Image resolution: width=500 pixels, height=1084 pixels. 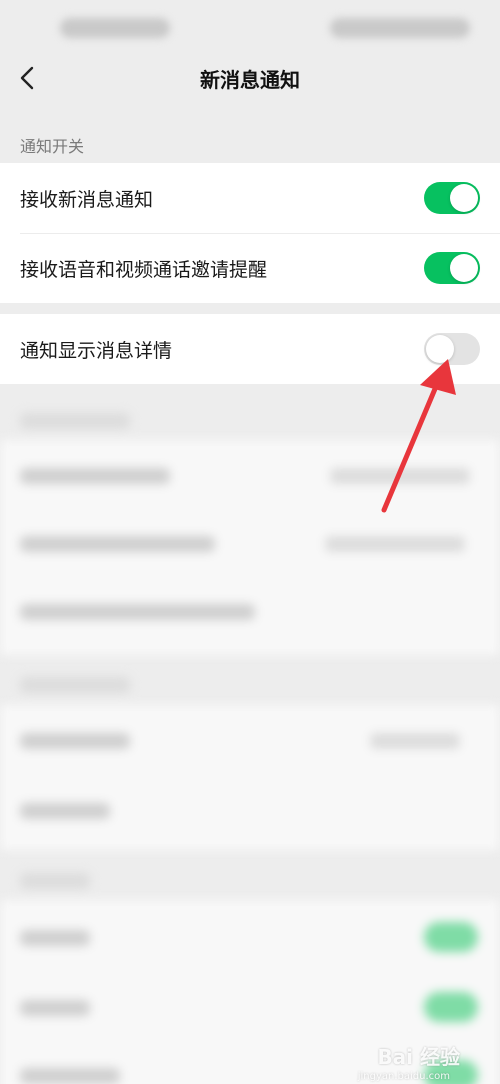 I want to click on watermark-logo: Bai 经验, so click(x=418, y=1057).